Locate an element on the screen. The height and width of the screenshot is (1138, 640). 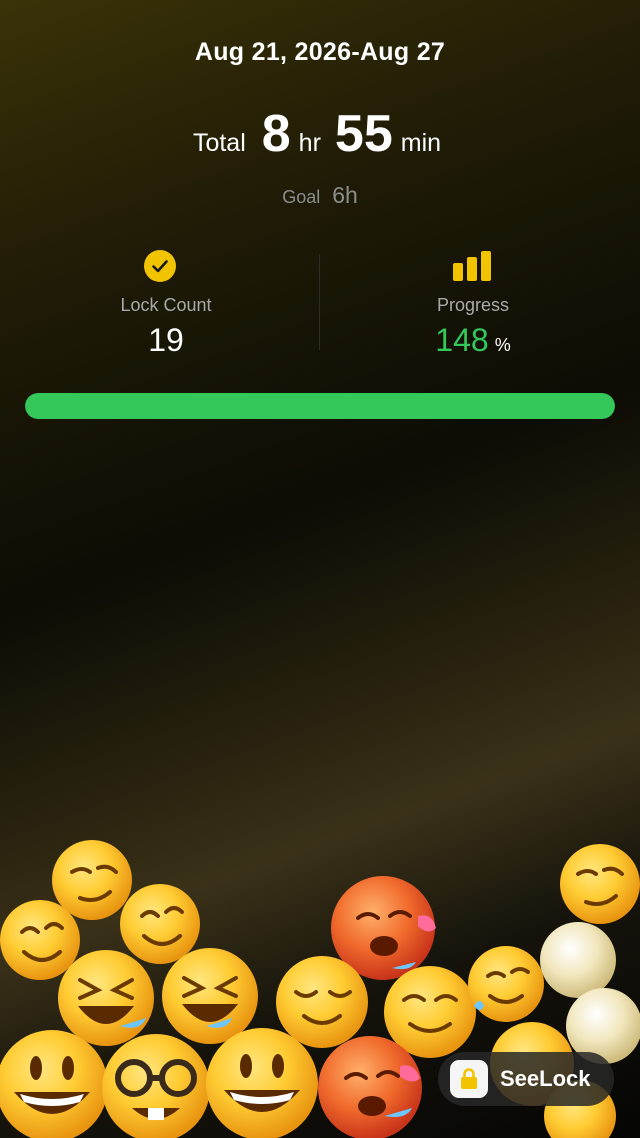
stats-row: Lock Count 19 Progress 148% is located at coordinates (320, 305).